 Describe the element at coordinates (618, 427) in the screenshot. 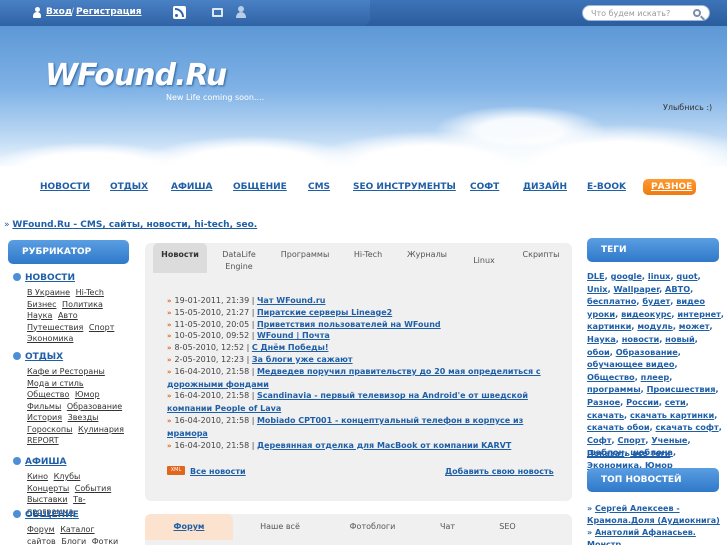

I see `tag-link: скачать обои` at that location.